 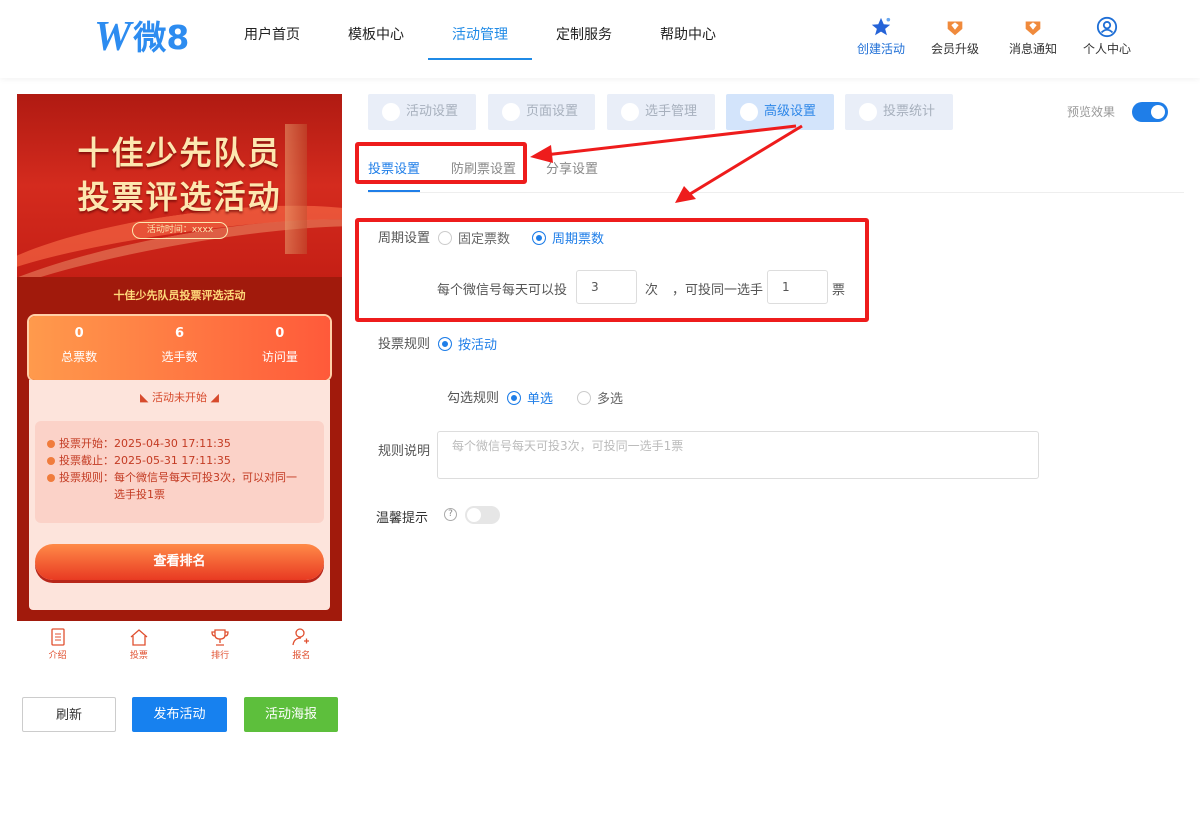 I want to click on daily-votes-input: 3, so click(x=606, y=287).